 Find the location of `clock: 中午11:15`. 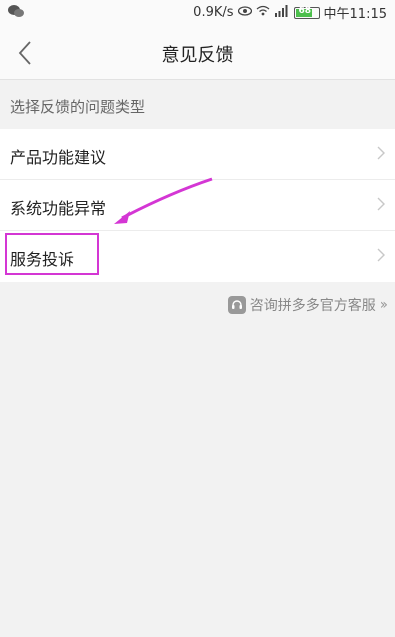

clock: 中午11:15 is located at coordinates (355, 14).